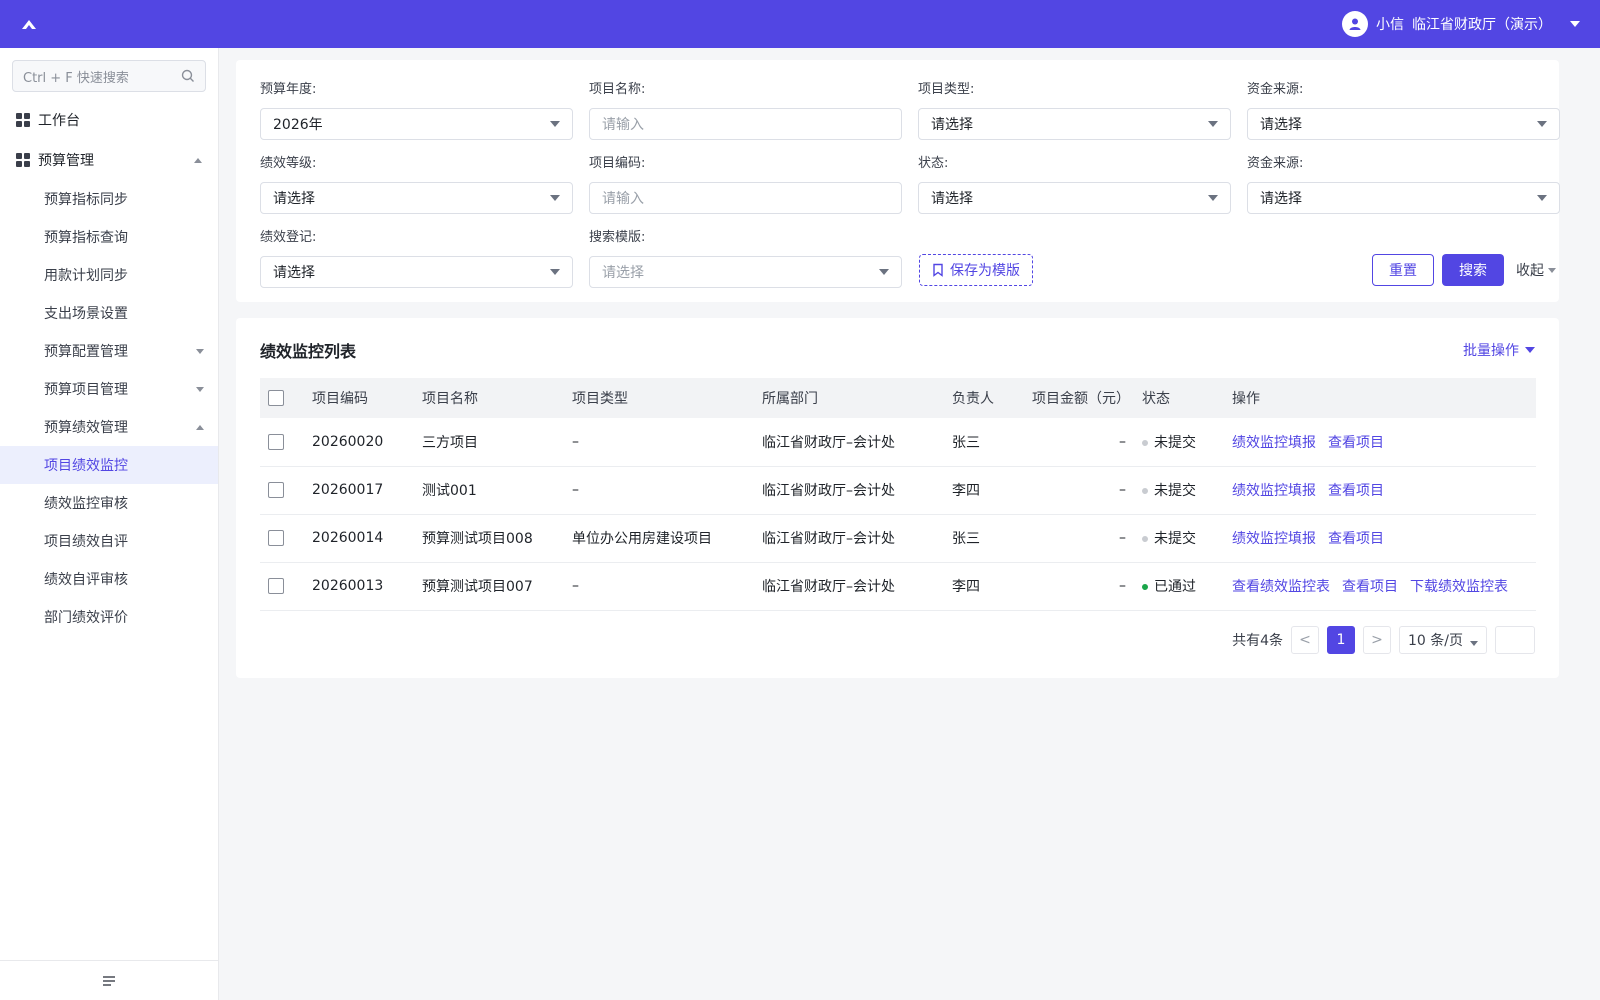 The height and width of the screenshot is (1000, 1600). I want to click on sidebar-item-perf-mgmt: 预算绩效管理, so click(109, 427).